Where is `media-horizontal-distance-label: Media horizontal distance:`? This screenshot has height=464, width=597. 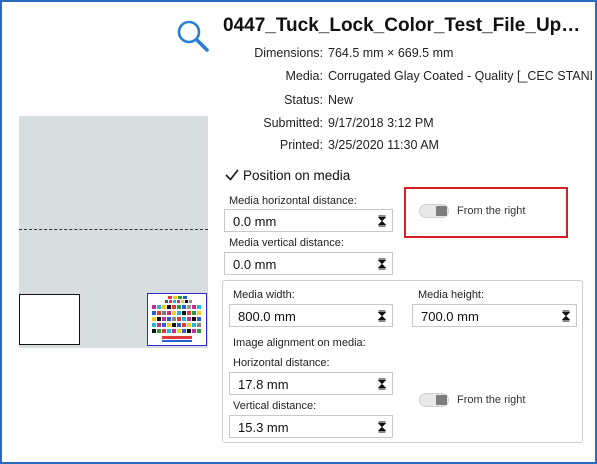
media-horizontal-distance-label: Media horizontal distance: is located at coordinates (293, 201).